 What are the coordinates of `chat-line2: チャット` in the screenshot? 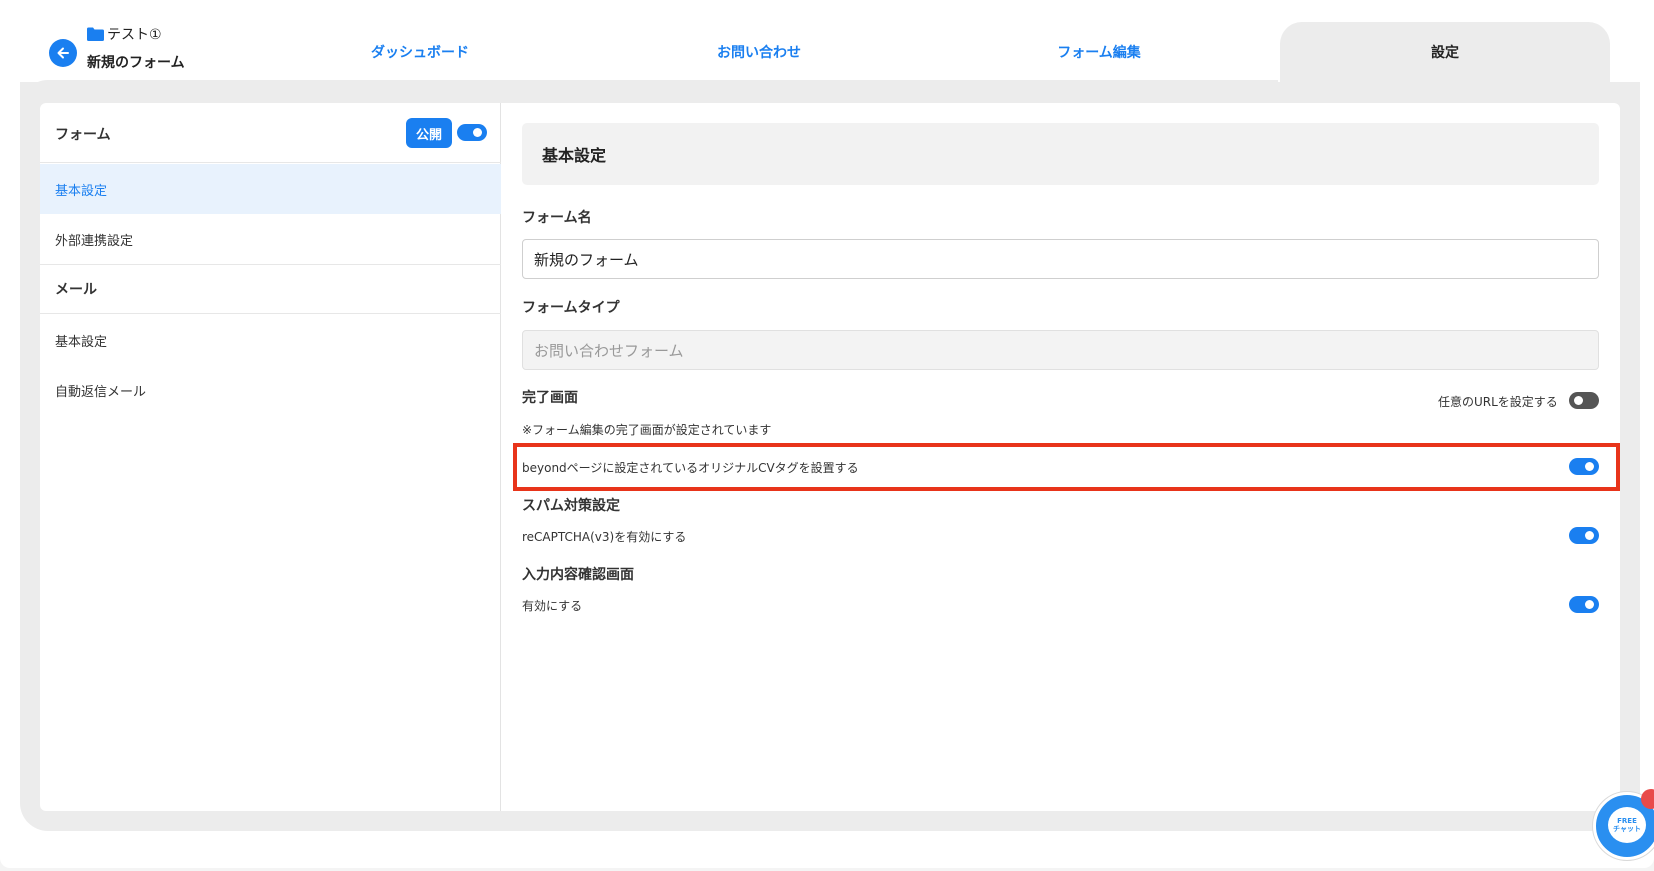 It's located at (1627, 829).